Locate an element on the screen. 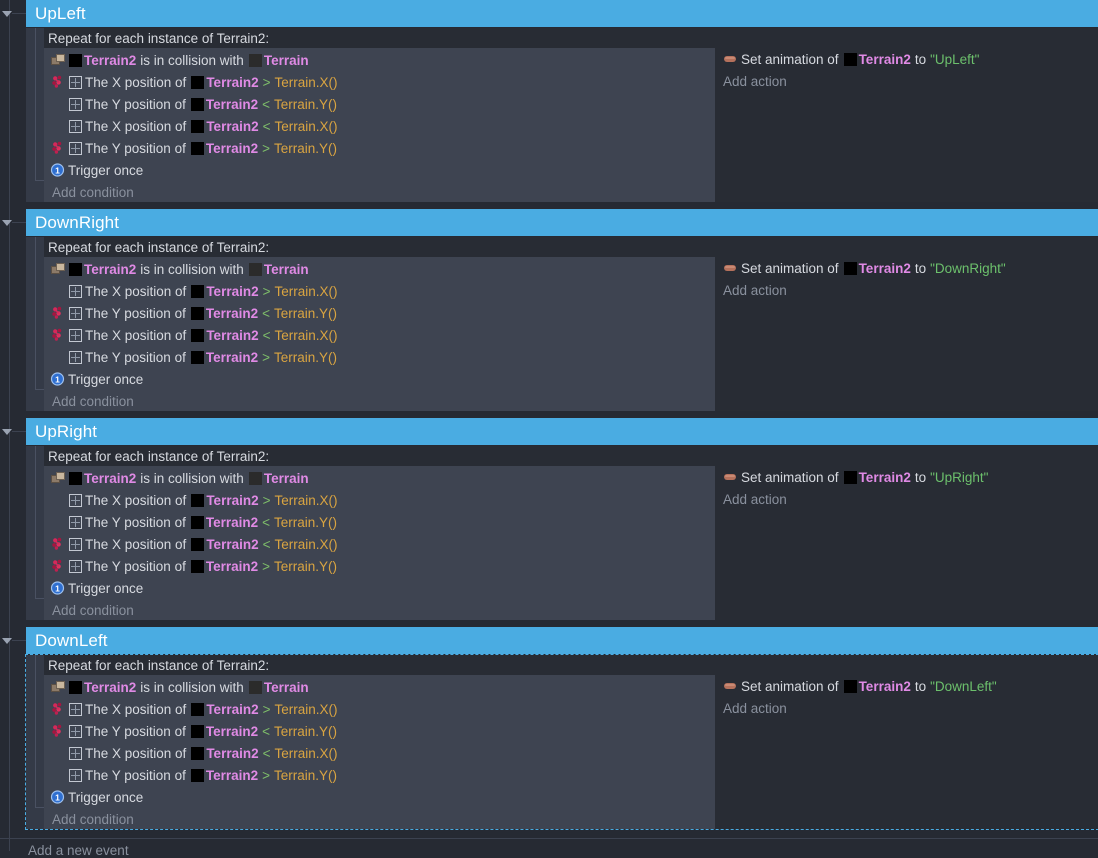 Image resolution: width=1098 pixels, height=858 pixels. left-gutter is located at coordinates (11, 425).